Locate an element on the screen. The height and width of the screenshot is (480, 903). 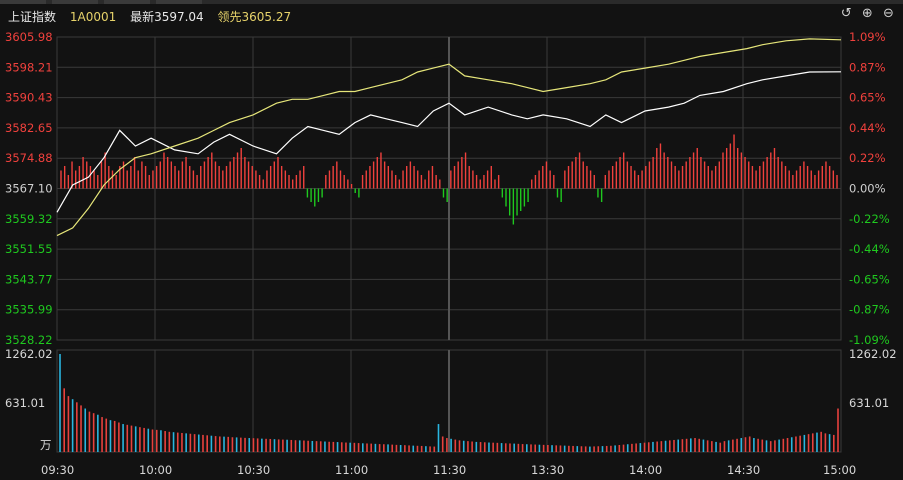
volume-tick-label-right: 631.01 is located at coordinates (869, 403).